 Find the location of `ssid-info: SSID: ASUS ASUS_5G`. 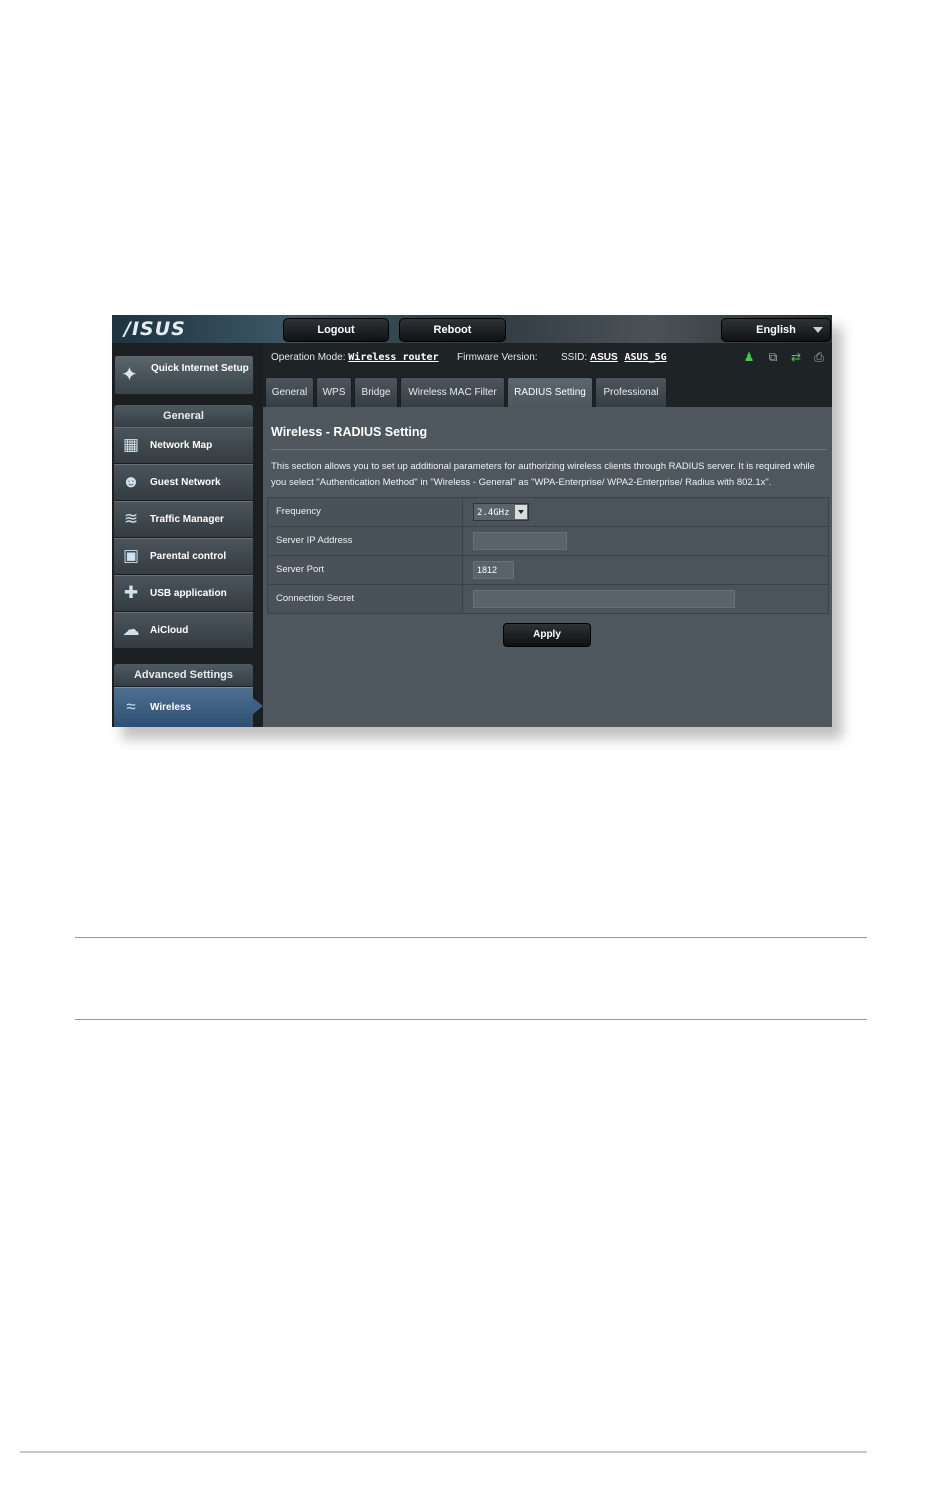

ssid-info: SSID: ASUS ASUS_5G is located at coordinates (614, 357).